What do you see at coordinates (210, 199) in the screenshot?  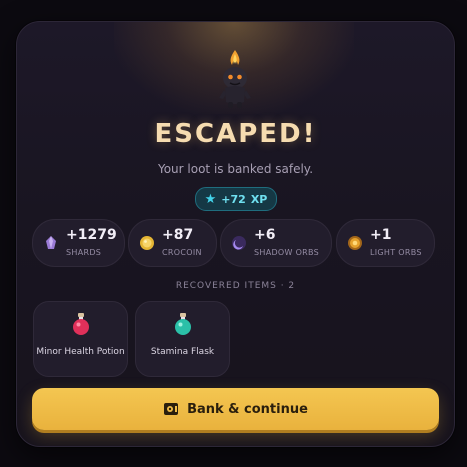 I see `star-icon: ★` at bounding box center [210, 199].